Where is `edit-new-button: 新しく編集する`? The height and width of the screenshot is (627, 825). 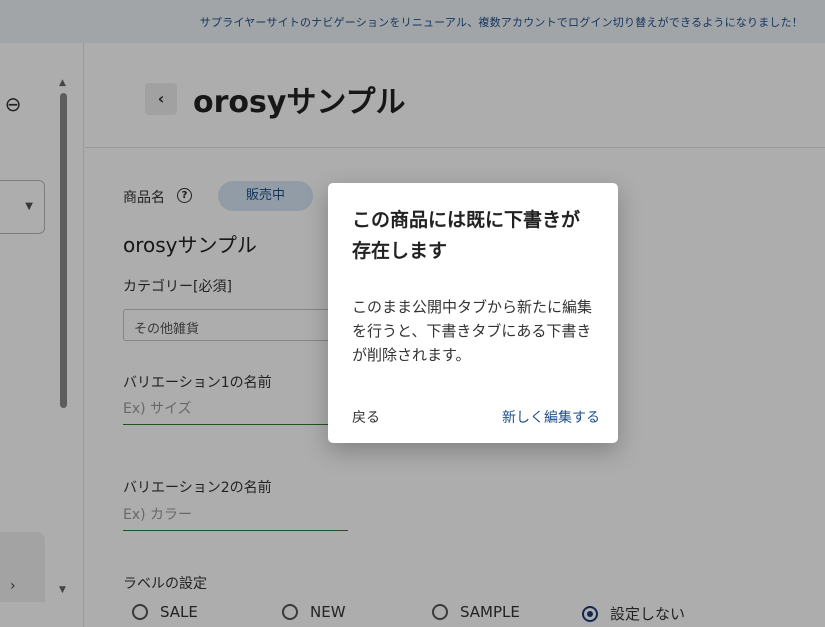 edit-new-button: 新しく編集する is located at coordinates (551, 417).